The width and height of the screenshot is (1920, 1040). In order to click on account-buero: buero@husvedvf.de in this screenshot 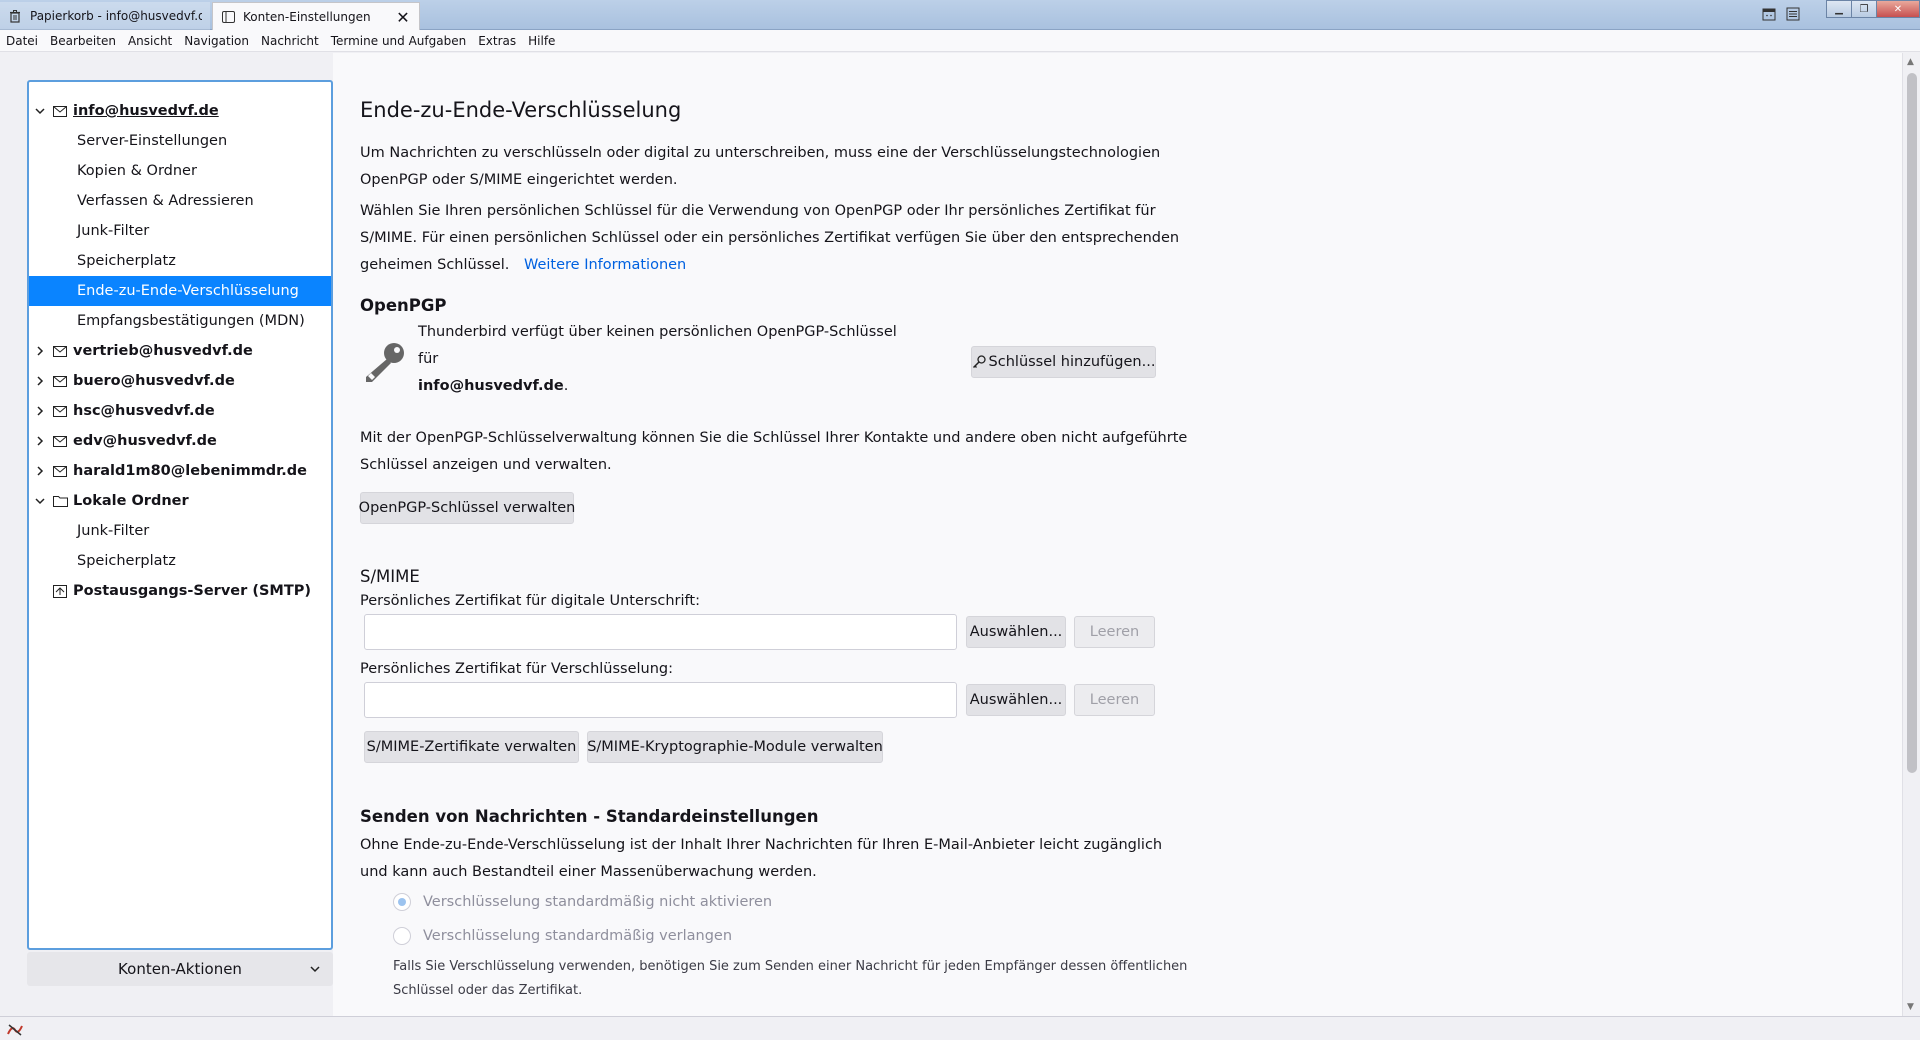, I will do `click(180, 381)`.